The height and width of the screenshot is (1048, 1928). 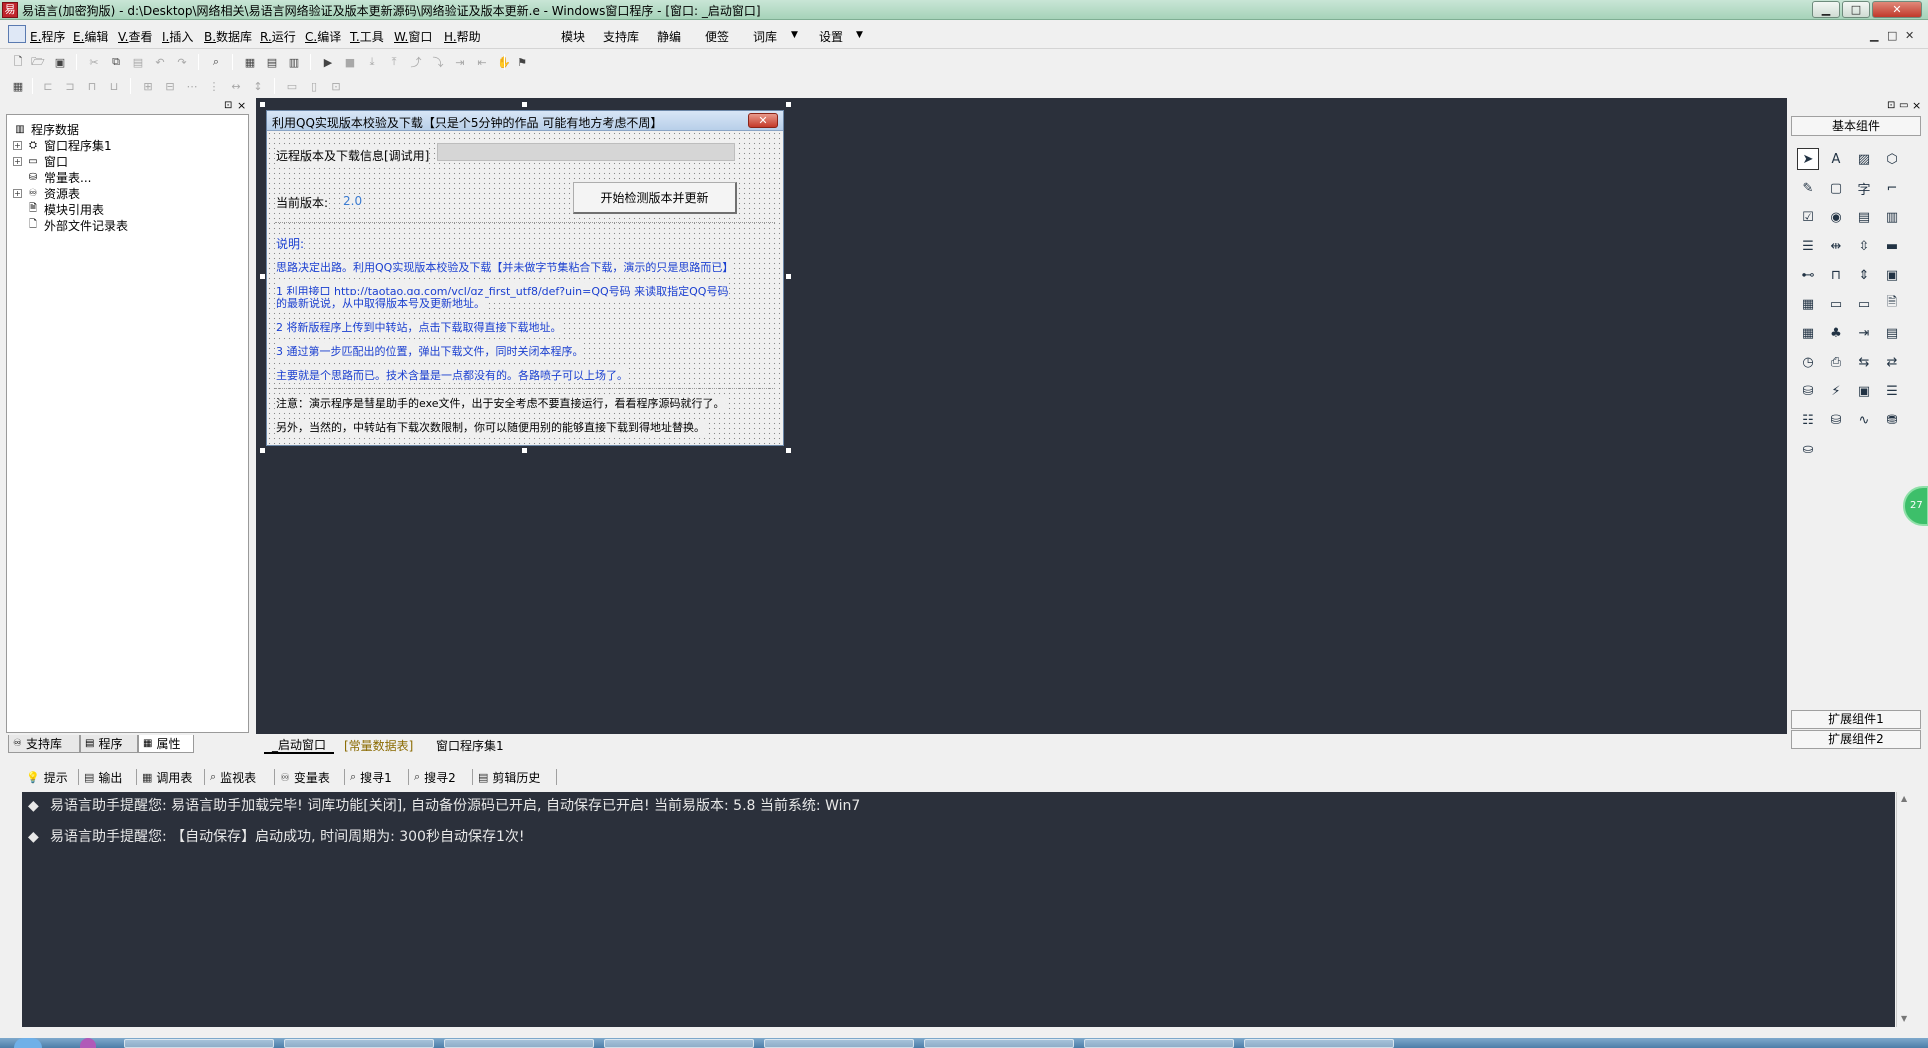 I want to click on line-icon: ⌐, so click(x=1892, y=188).